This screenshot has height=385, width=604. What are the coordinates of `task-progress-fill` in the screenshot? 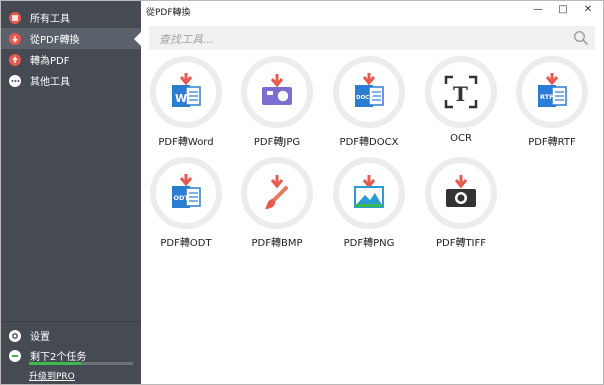 It's located at (55, 363).